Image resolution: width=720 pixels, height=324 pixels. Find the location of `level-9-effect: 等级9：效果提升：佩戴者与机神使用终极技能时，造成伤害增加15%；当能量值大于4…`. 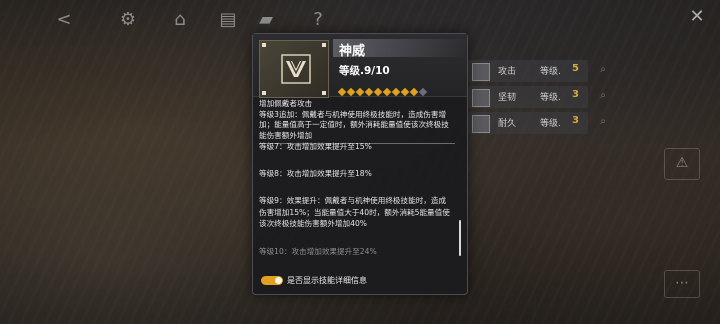

level-9-effect: 等级9：效果提升：佩戴者与机神使用终极技能时，造成伤害增加15%；当能量值大于4… is located at coordinates (354, 212).